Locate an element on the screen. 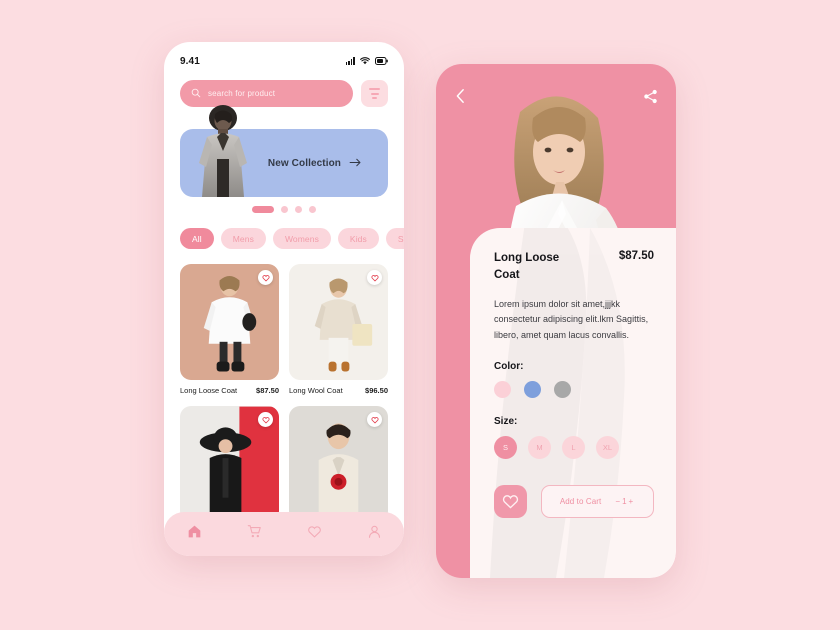 This screenshot has width=840, height=630. size-option-l: L is located at coordinates (573, 447).